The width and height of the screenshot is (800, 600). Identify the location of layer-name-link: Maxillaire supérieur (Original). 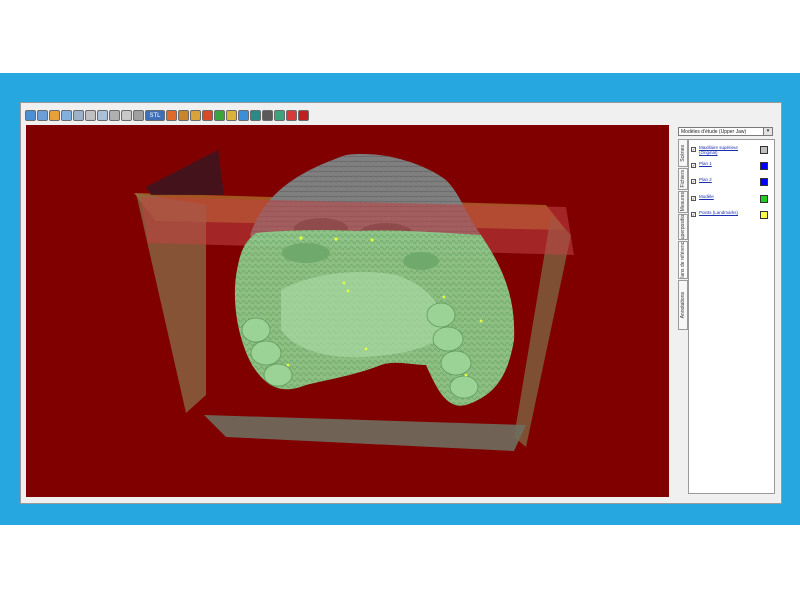
(727, 150).